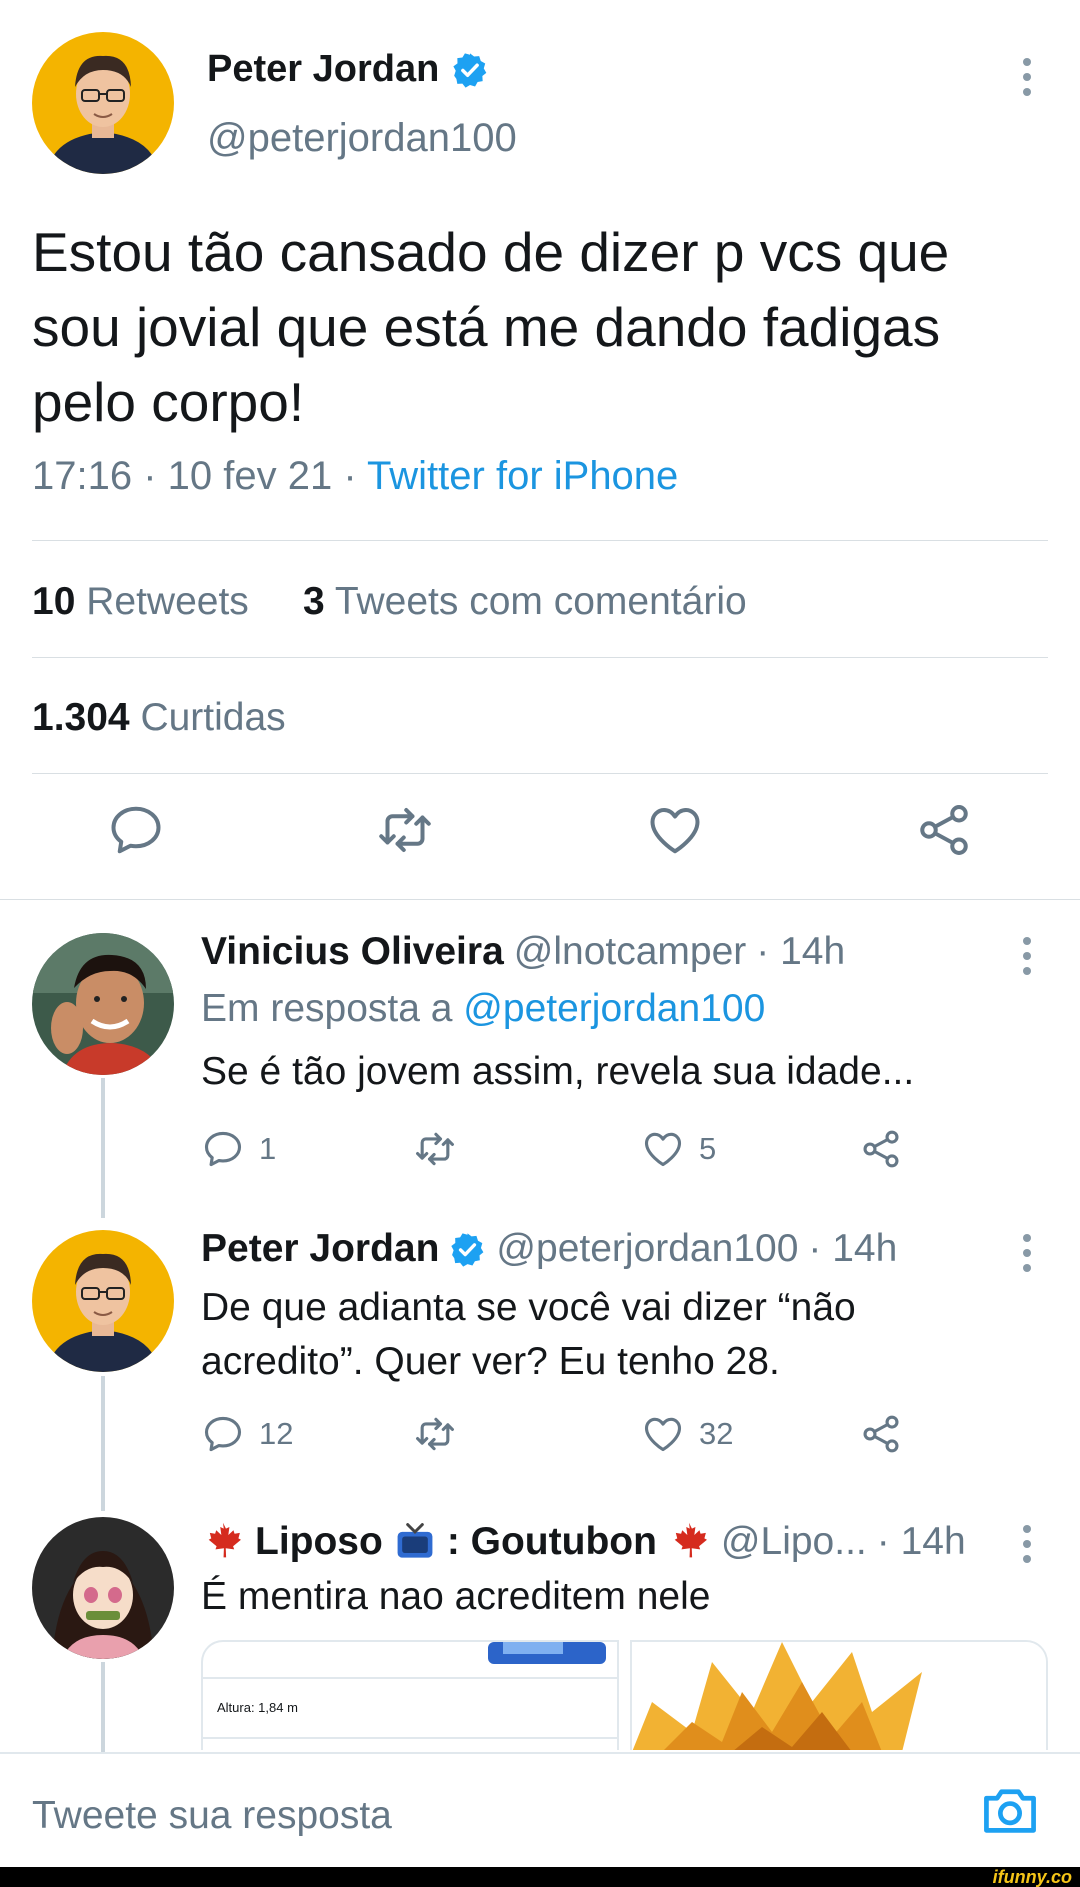 The width and height of the screenshot is (1080, 1887). I want to click on quotes-count: 3, so click(314, 601).